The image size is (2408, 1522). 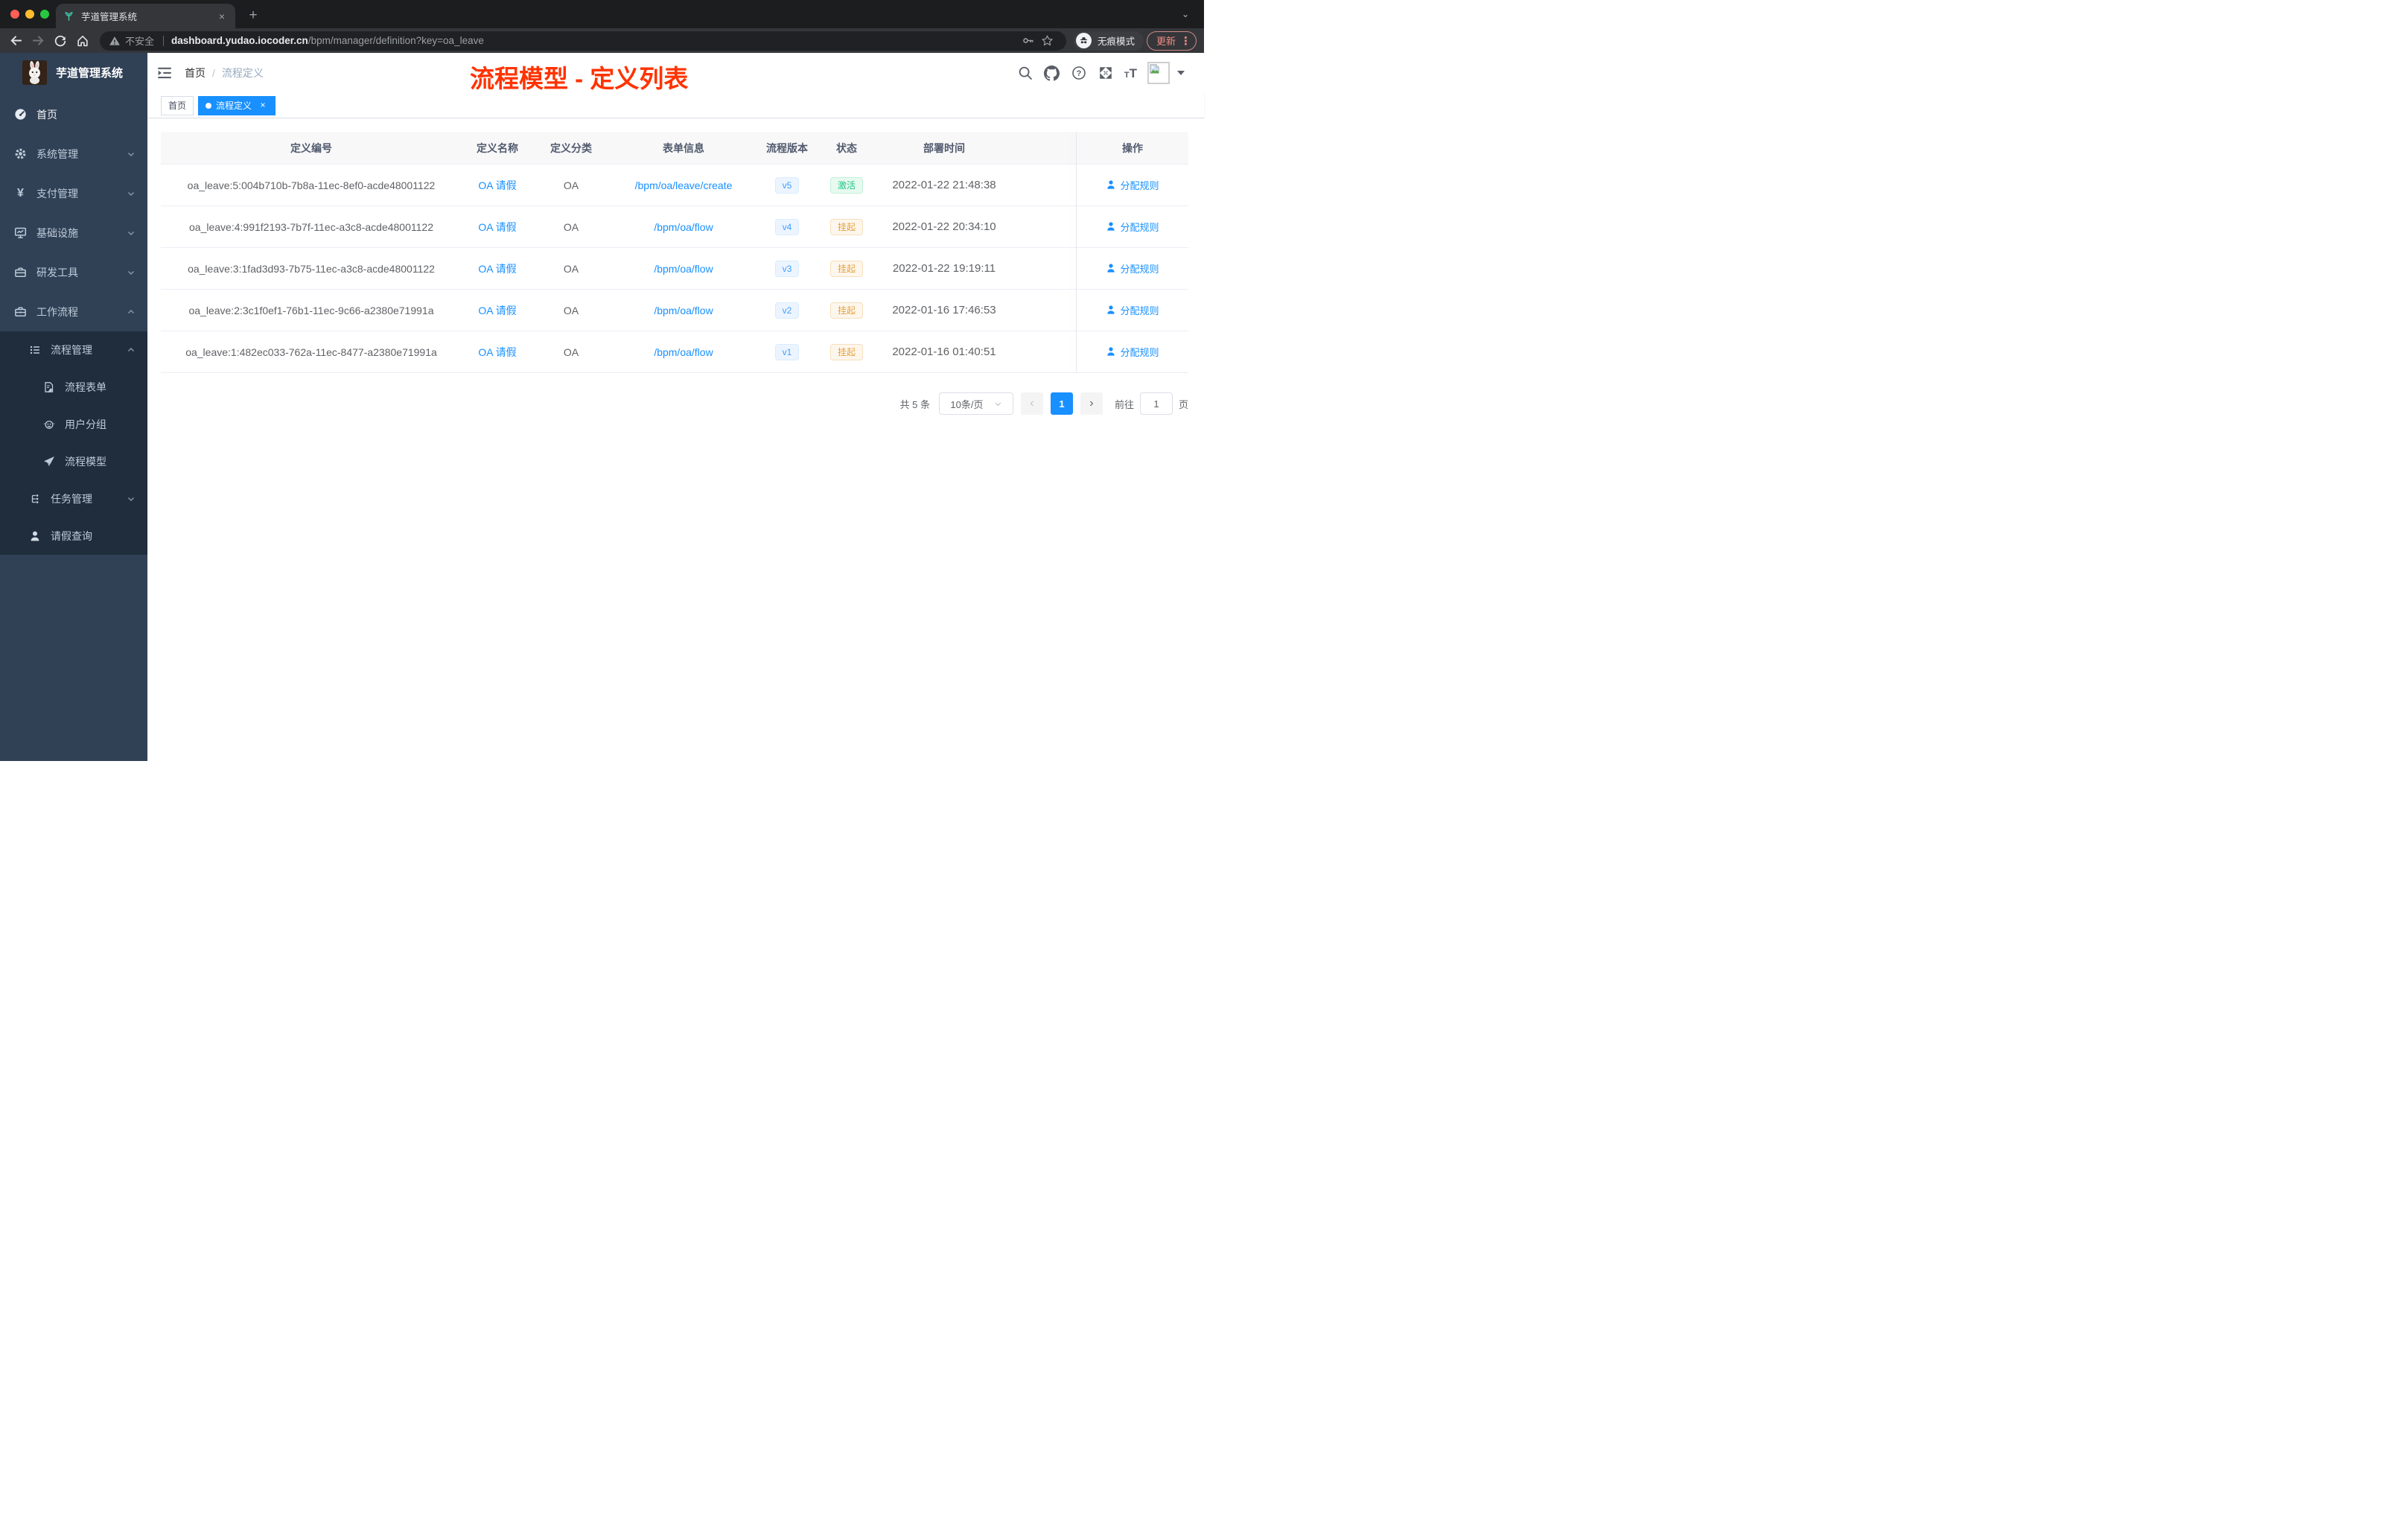 I want to click on sidebar-item-label: 系统管理, so click(x=57, y=153).